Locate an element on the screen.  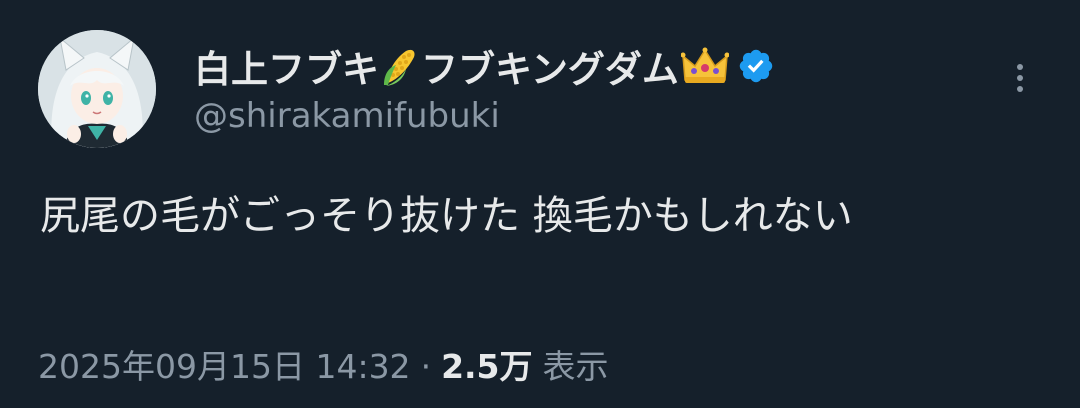
more-options-icon is located at coordinates (1020, 78).